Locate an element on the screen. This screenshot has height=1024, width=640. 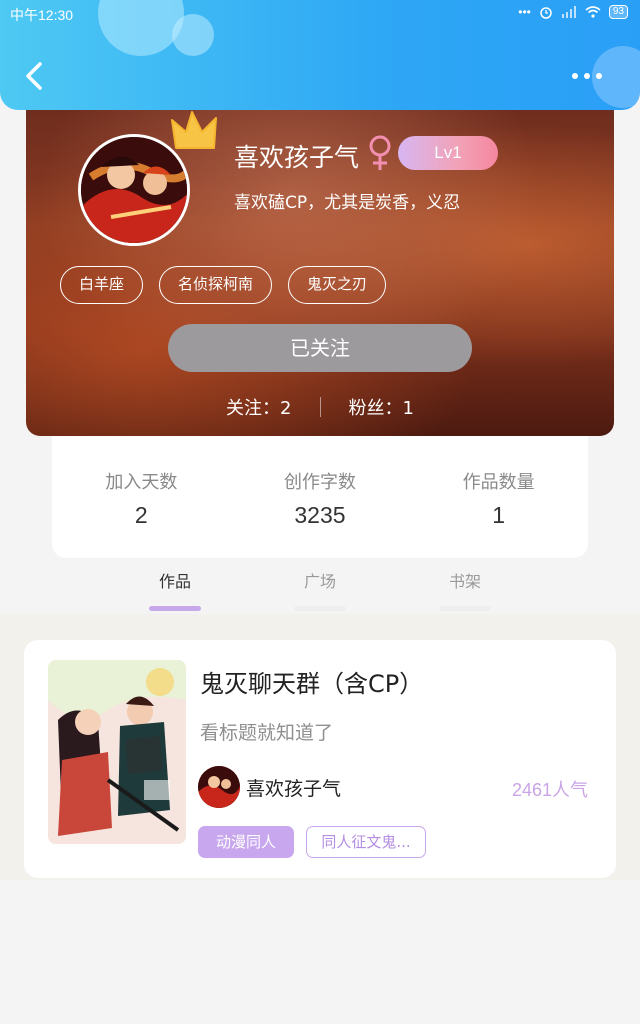
signal-icon is located at coordinates (568, 12).